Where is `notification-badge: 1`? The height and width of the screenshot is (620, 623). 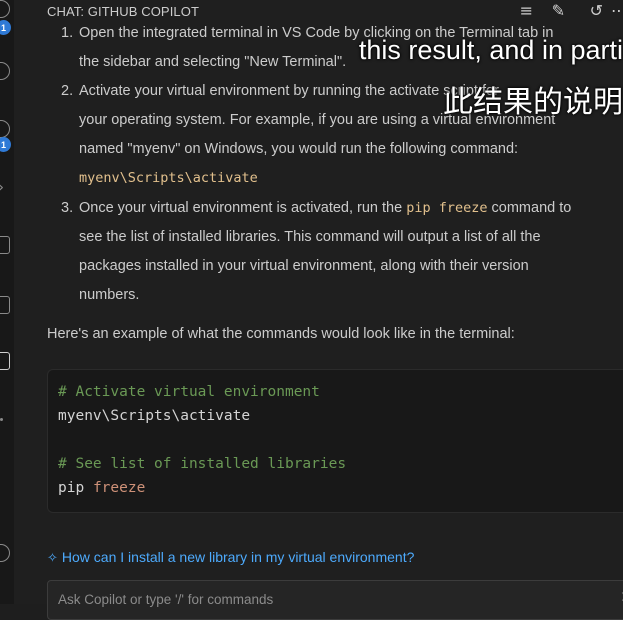
notification-badge: 1 is located at coordinates (5, 27).